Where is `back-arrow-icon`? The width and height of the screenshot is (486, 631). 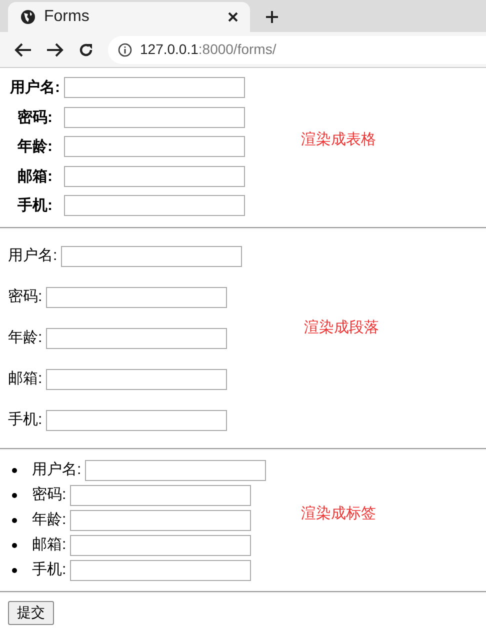
back-arrow-icon is located at coordinates (23, 50).